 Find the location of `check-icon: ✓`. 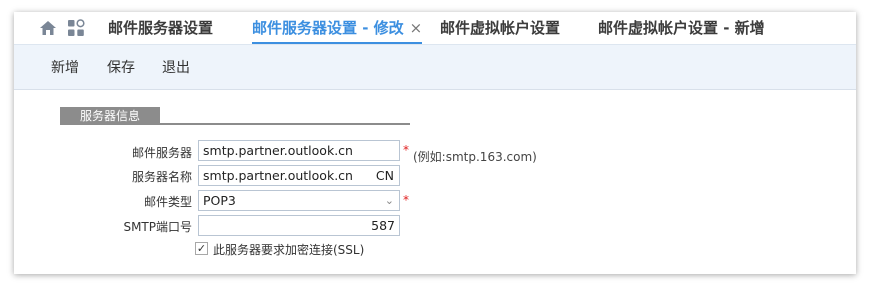

check-icon: ✓ is located at coordinates (201, 248).